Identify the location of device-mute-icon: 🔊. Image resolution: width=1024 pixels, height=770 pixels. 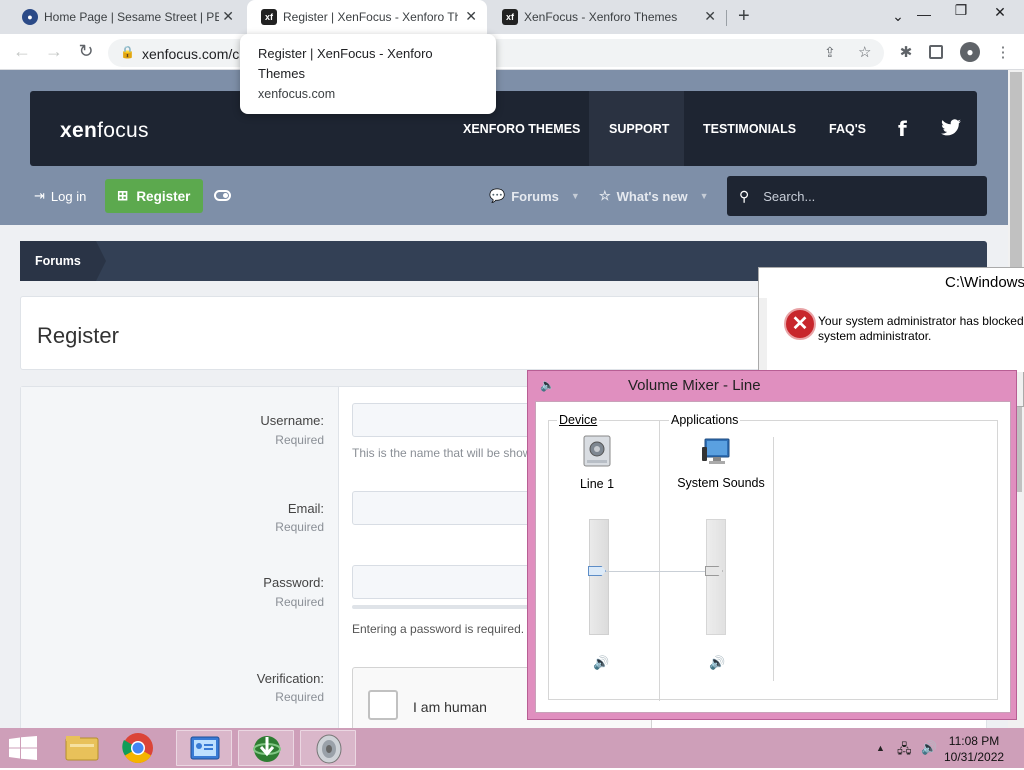
(601, 663).